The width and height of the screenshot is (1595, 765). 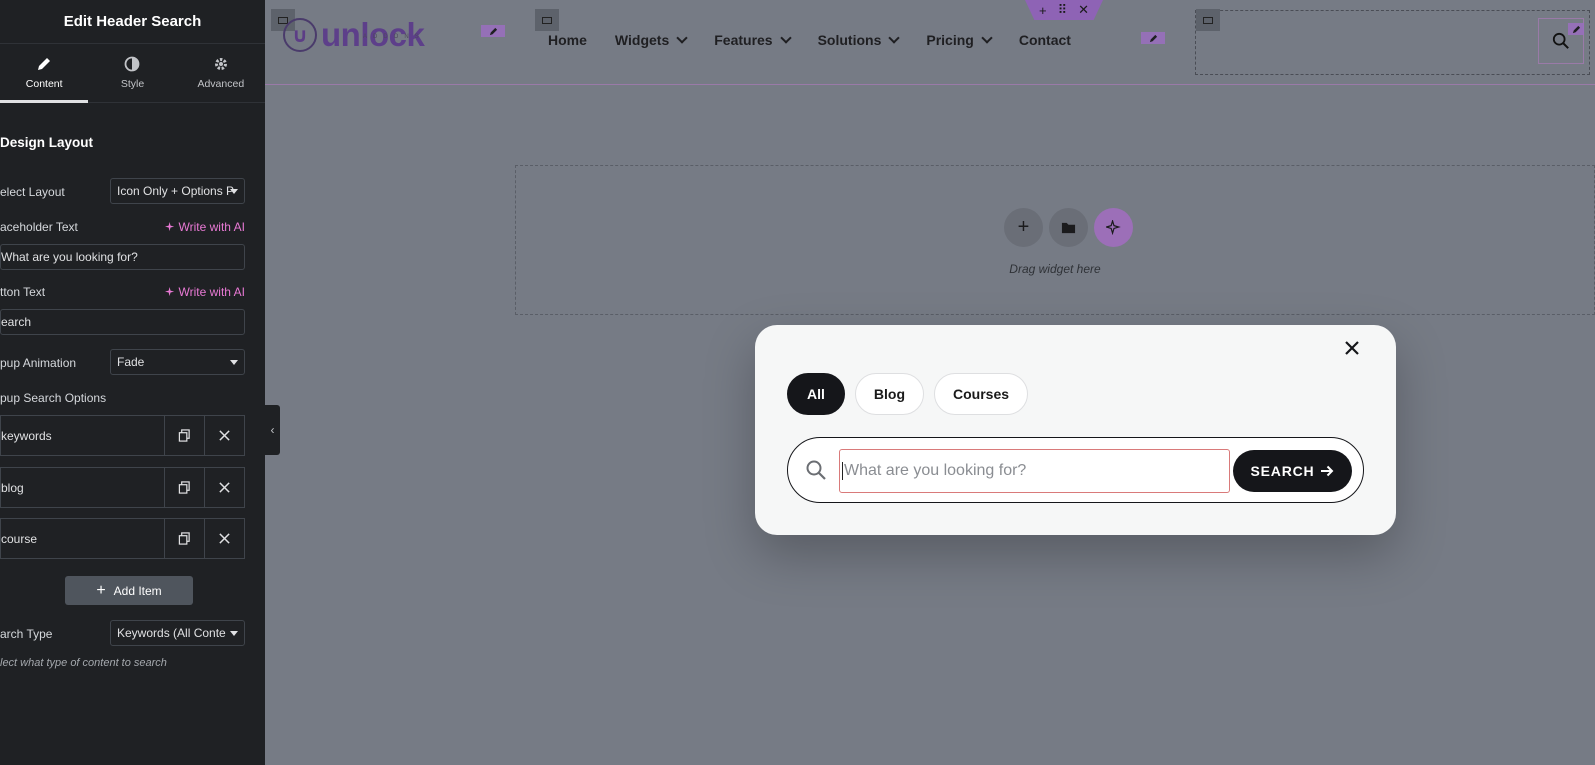 I want to click on panel-title: Edit Header Search, so click(x=132, y=22).